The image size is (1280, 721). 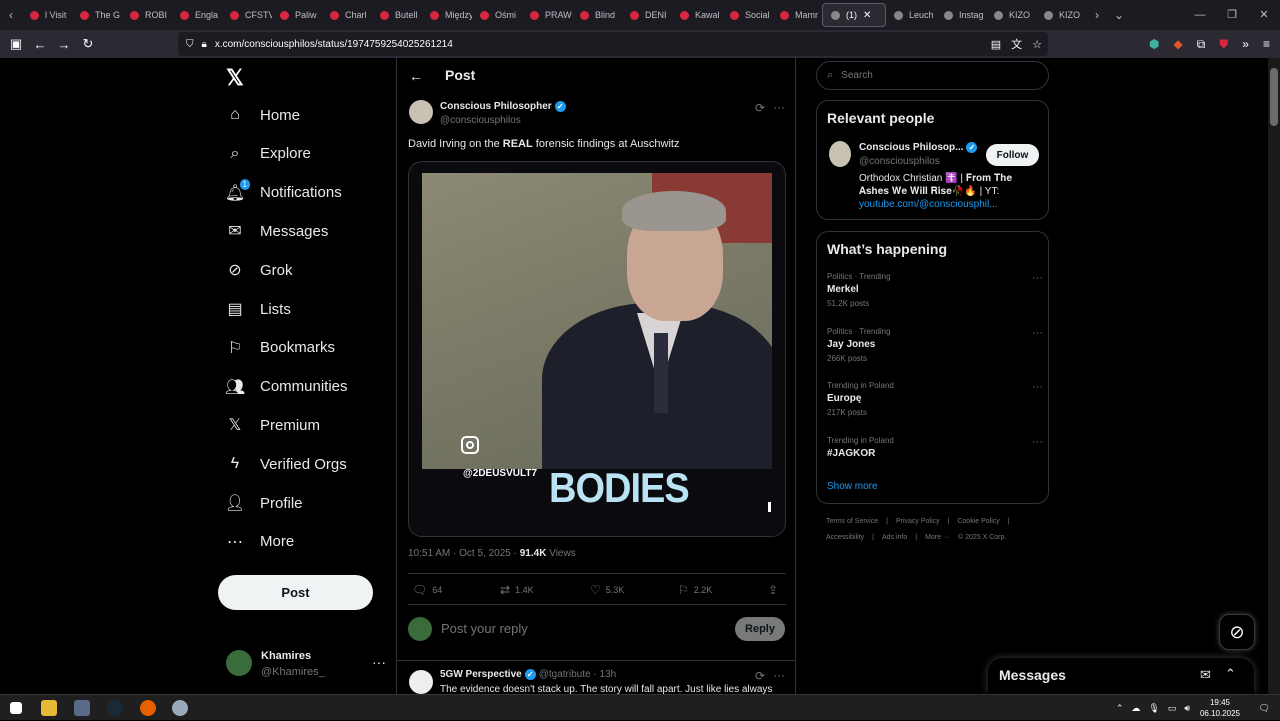 I want to click on relevant-person-handle: @consciousphilos, so click(x=899, y=161).